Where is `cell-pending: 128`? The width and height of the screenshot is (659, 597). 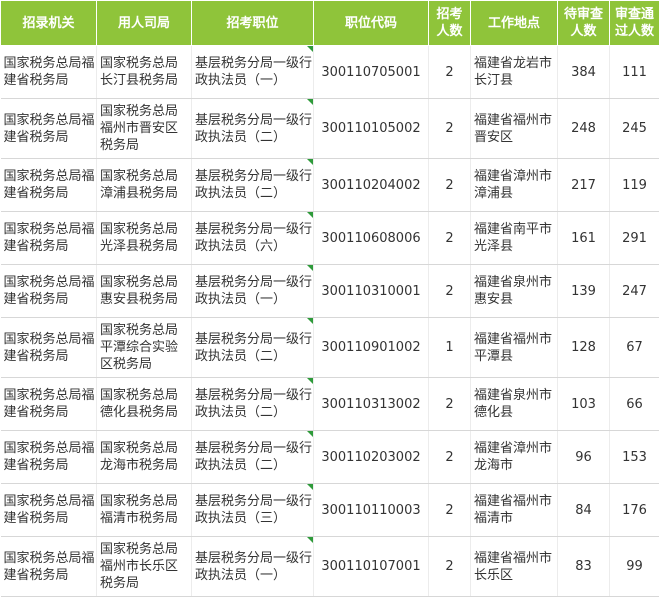 cell-pending: 128 is located at coordinates (584, 348).